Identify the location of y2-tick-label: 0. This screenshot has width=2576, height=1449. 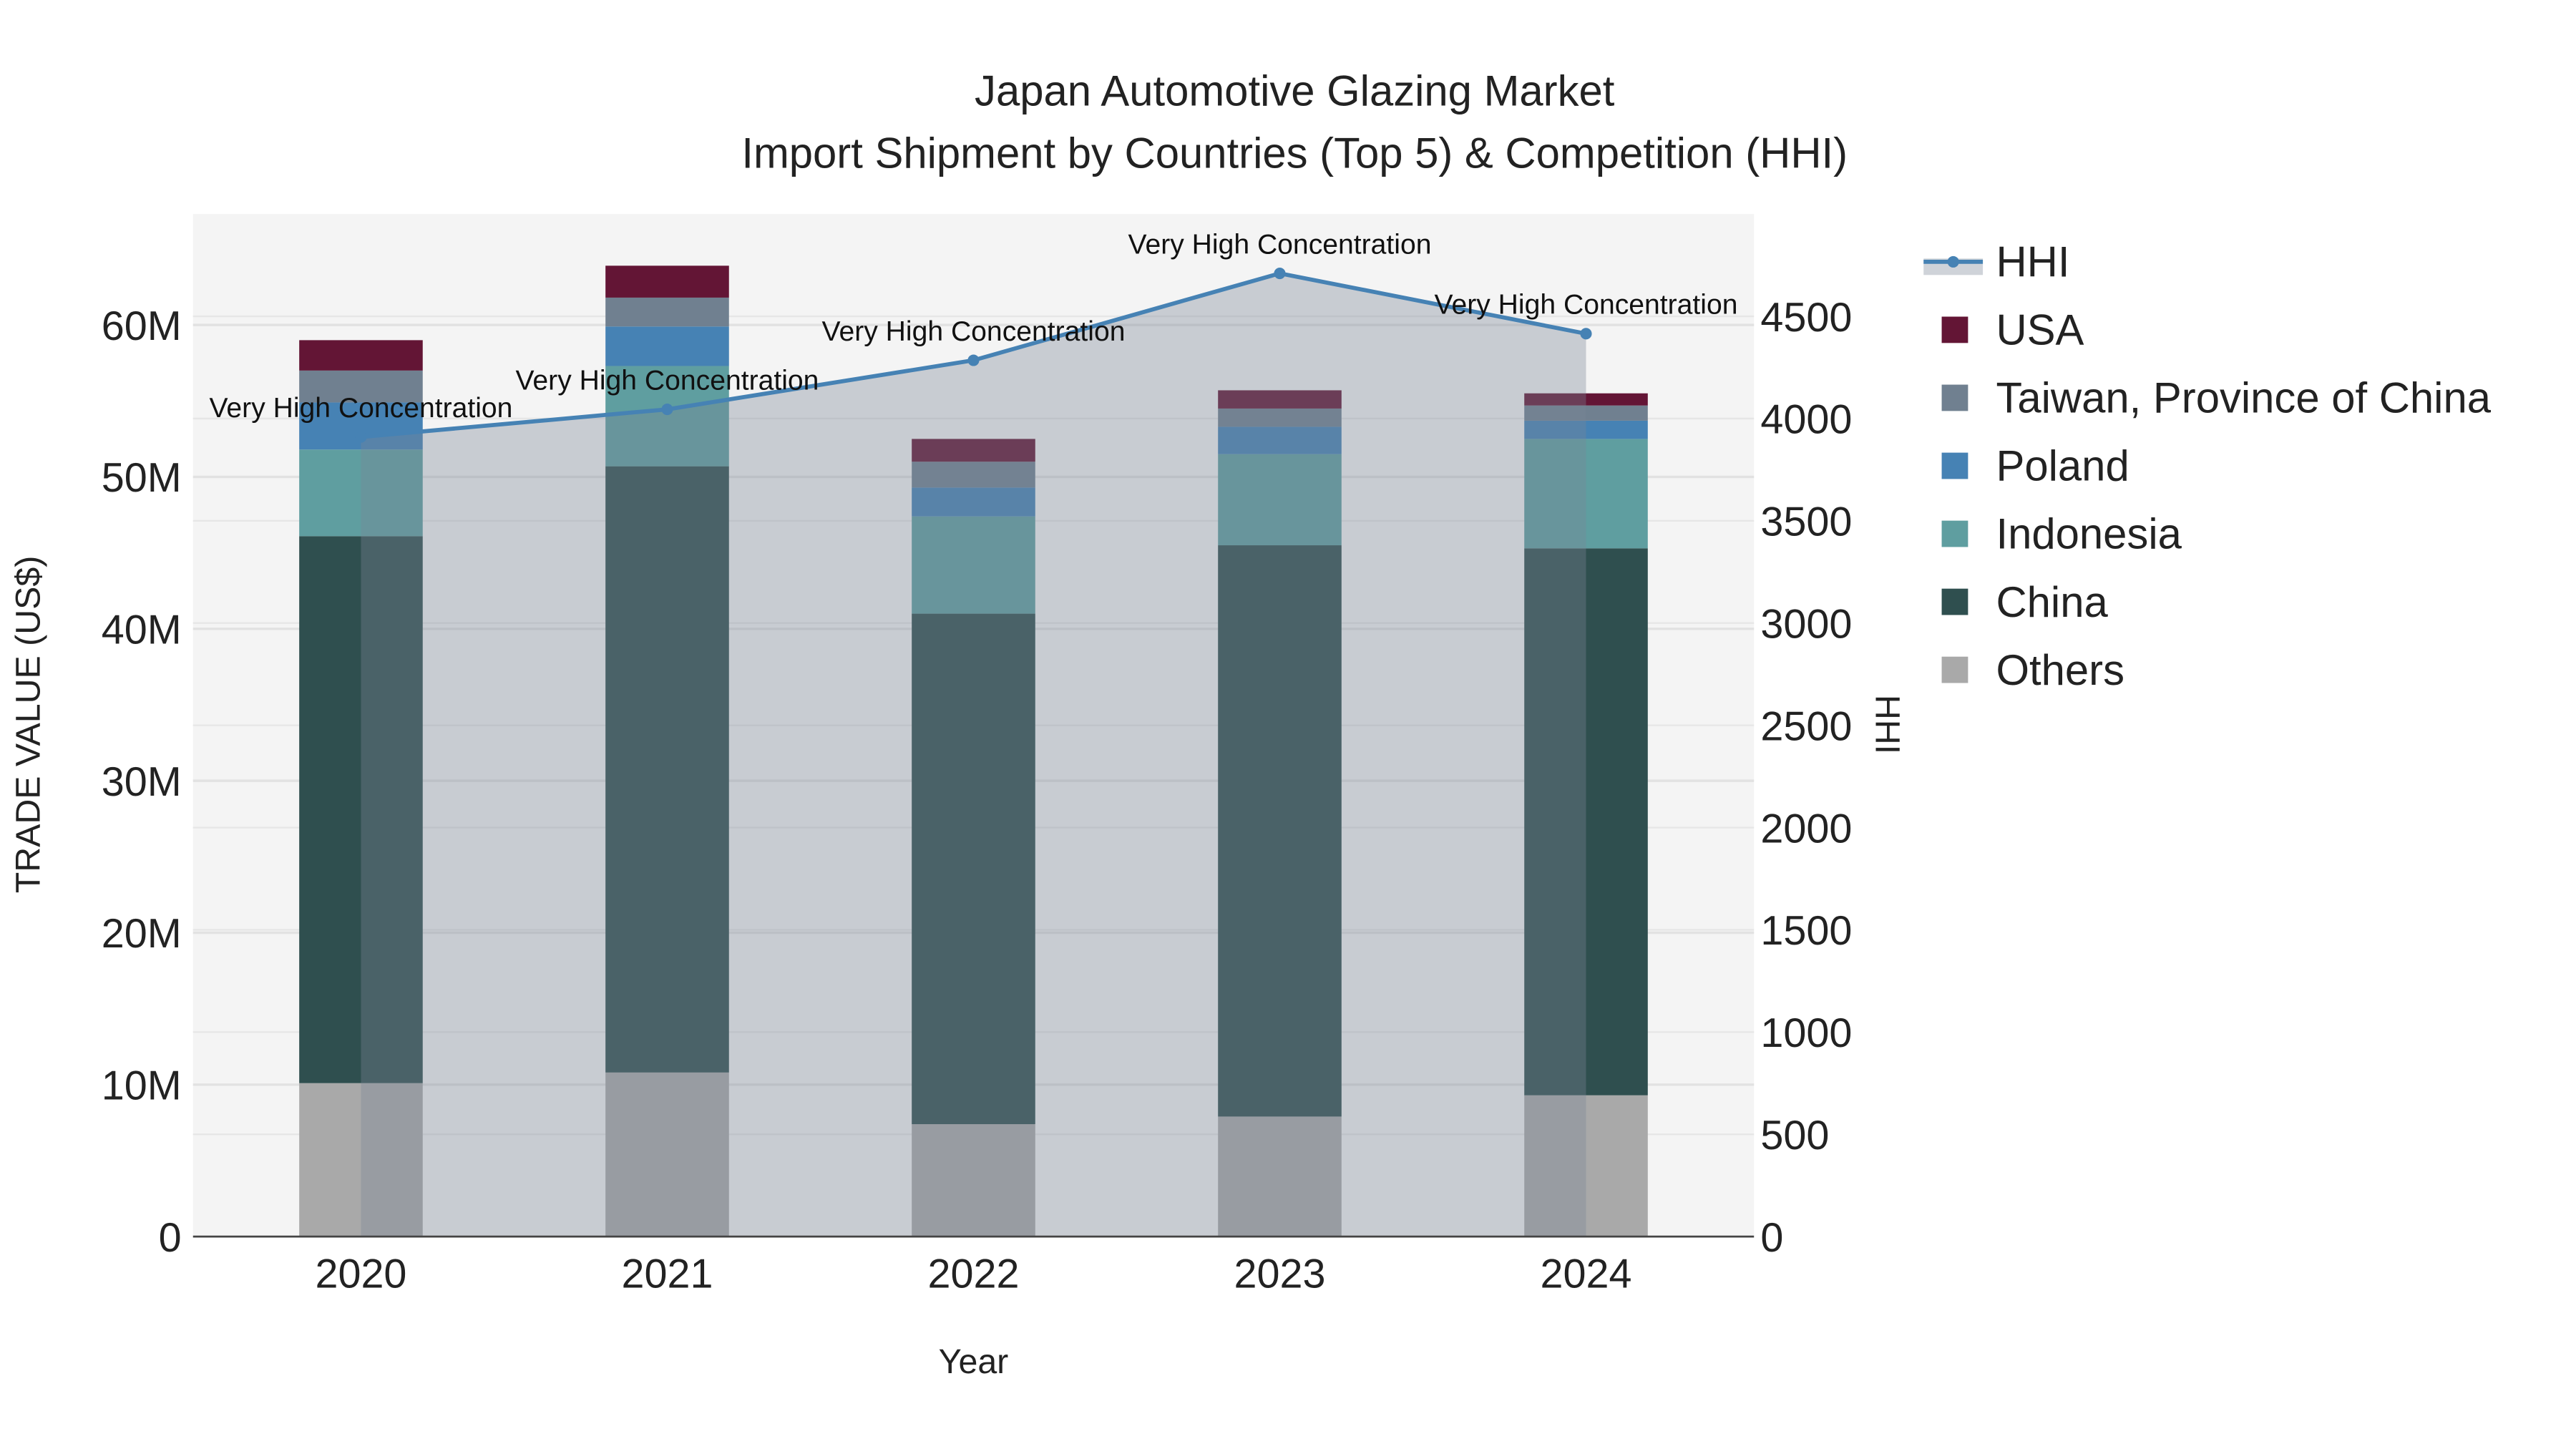
(1771, 1238).